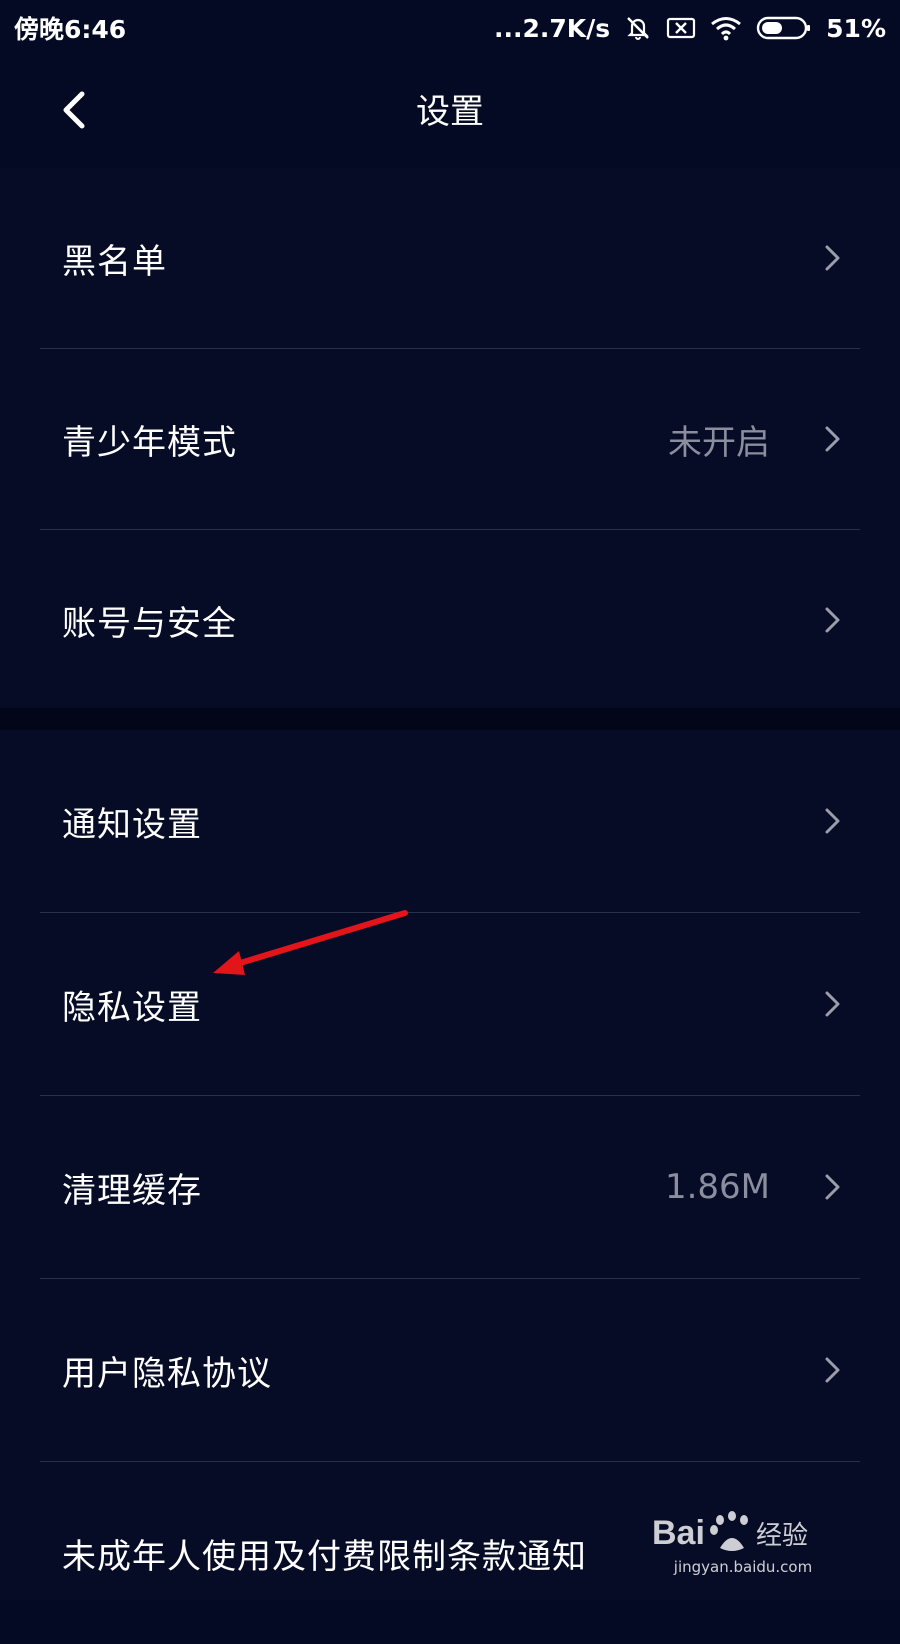 Image resolution: width=900 pixels, height=1644 pixels. I want to click on battery-icon, so click(784, 28).